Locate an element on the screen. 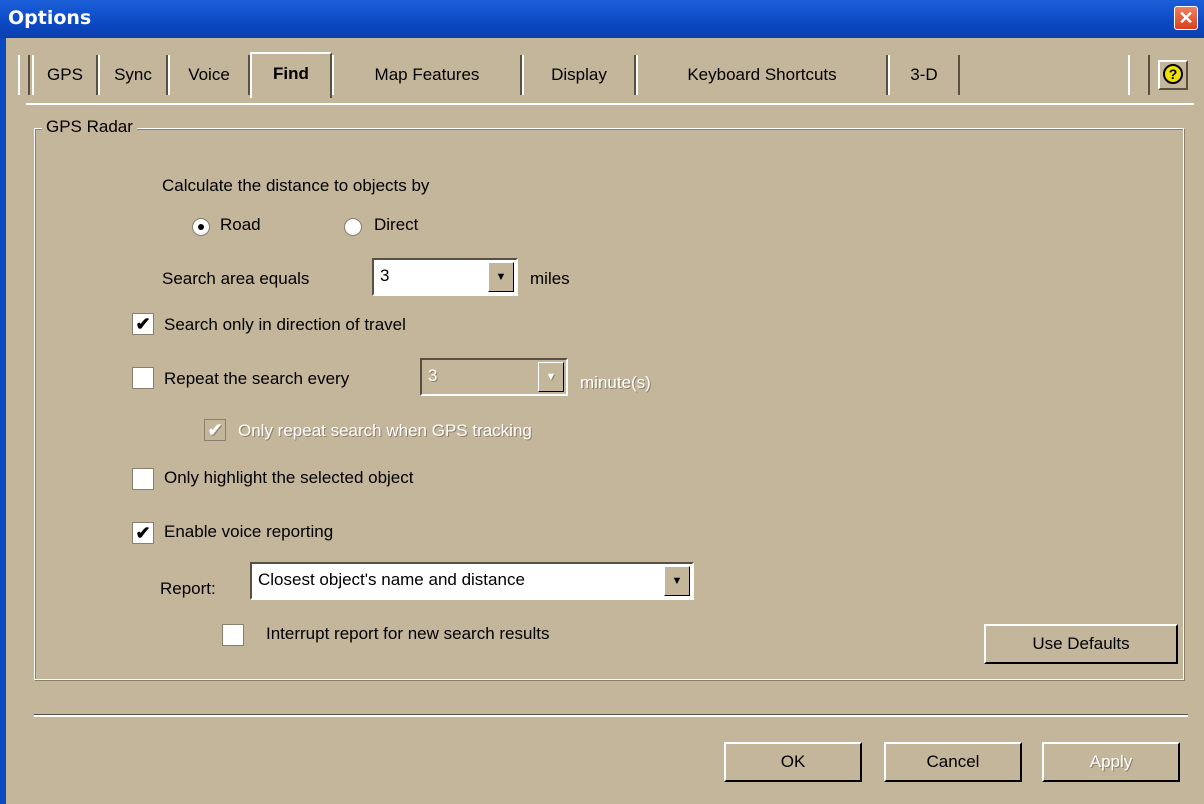 This screenshot has width=1204, height=804. direct-radio is located at coordinates (353, 227).